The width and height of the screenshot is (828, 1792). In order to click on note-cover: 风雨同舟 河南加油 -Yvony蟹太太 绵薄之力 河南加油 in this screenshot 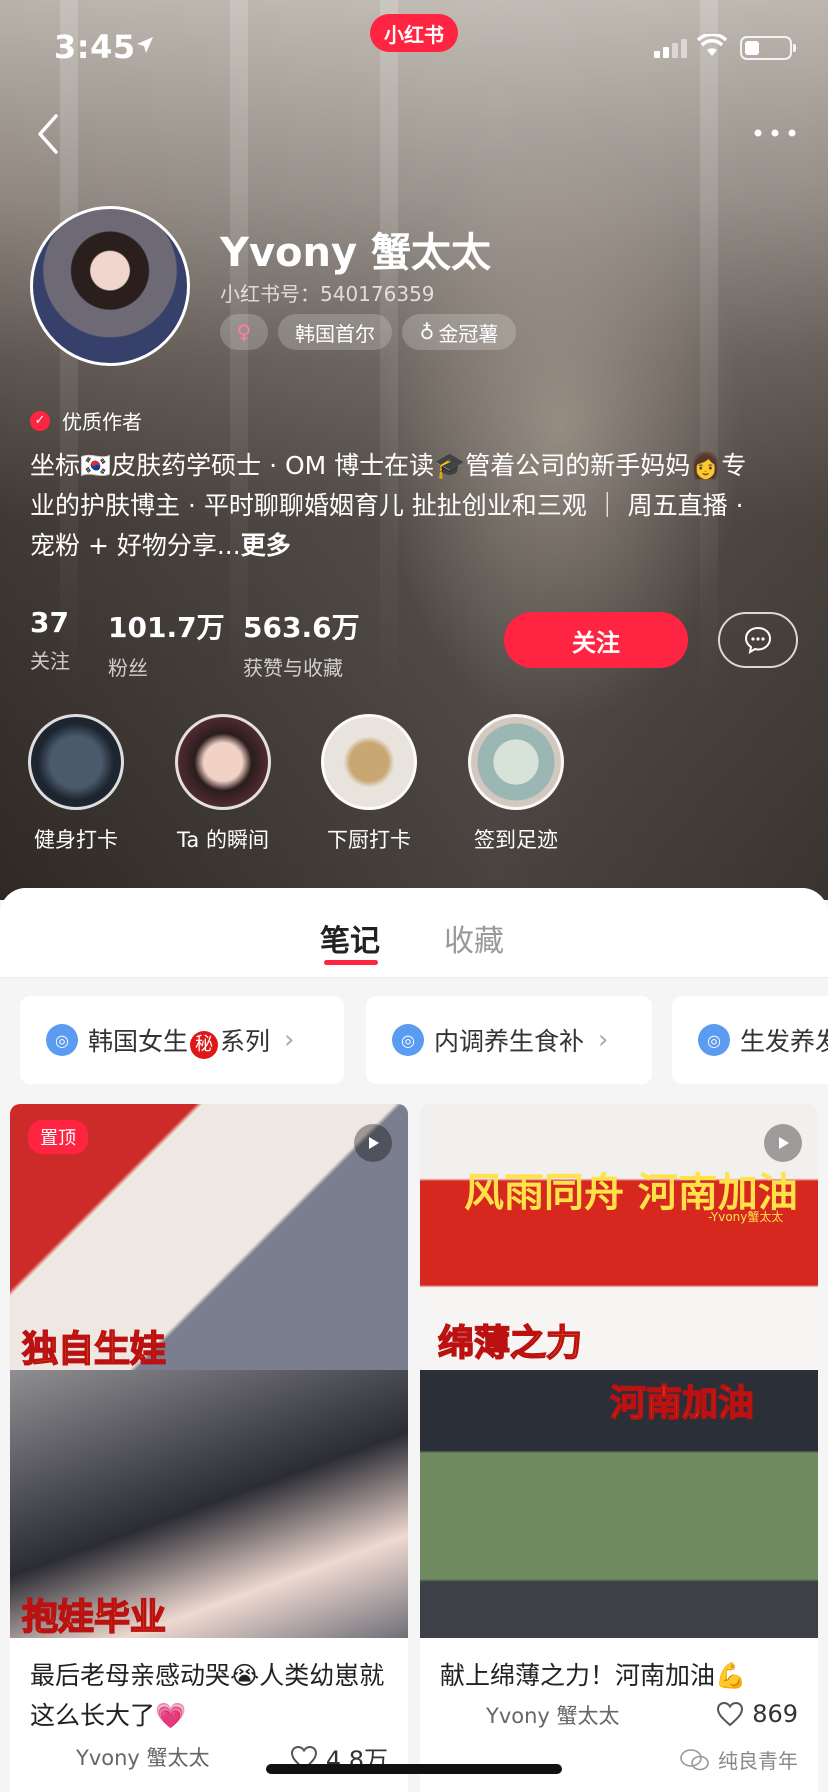, I will do `click(619, 1371)`.